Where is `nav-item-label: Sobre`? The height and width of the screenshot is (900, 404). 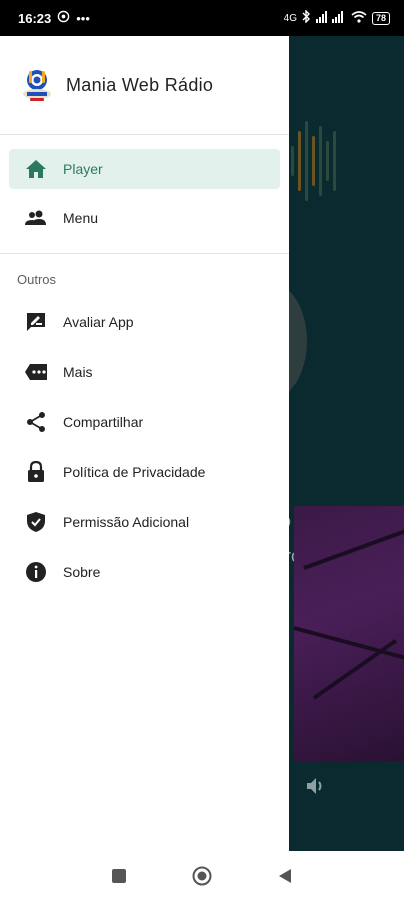 nav-item-label: Sobre is located at coordinates (82, 572).